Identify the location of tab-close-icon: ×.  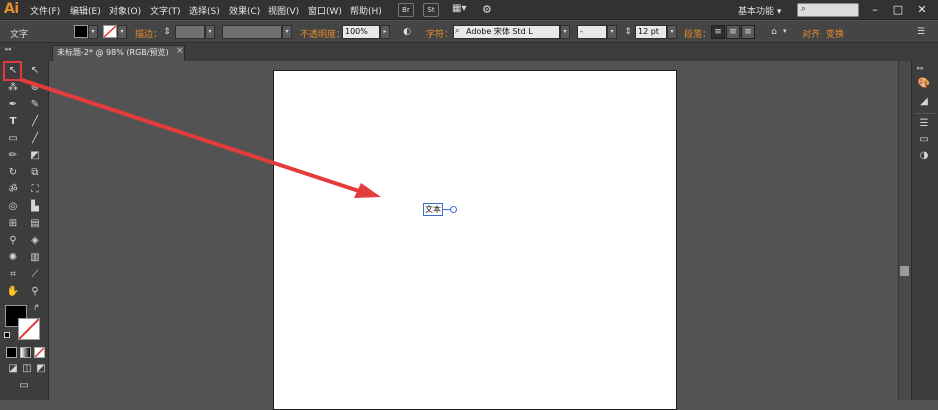
(180, 51).